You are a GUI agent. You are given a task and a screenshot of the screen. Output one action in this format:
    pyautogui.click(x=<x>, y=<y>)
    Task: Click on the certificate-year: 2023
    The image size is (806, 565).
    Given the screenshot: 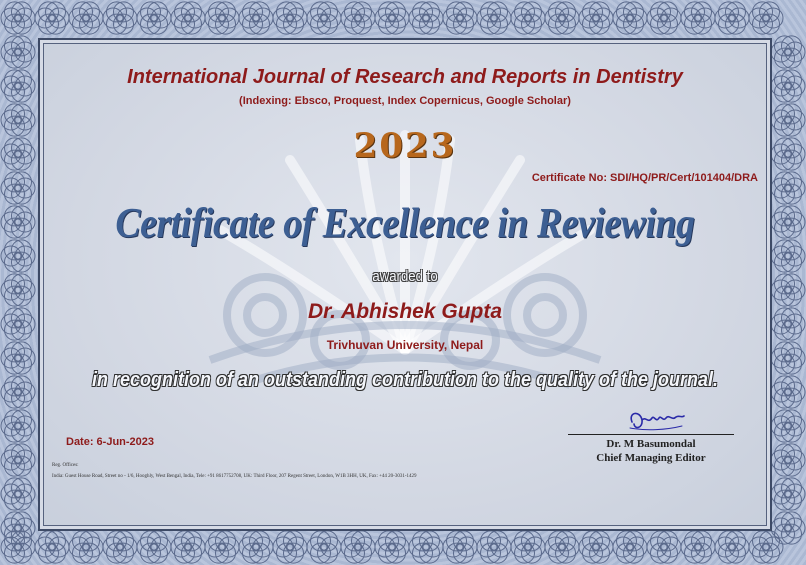 What is the action you would take?
    pyautogui.click(x=405, y=146)
    